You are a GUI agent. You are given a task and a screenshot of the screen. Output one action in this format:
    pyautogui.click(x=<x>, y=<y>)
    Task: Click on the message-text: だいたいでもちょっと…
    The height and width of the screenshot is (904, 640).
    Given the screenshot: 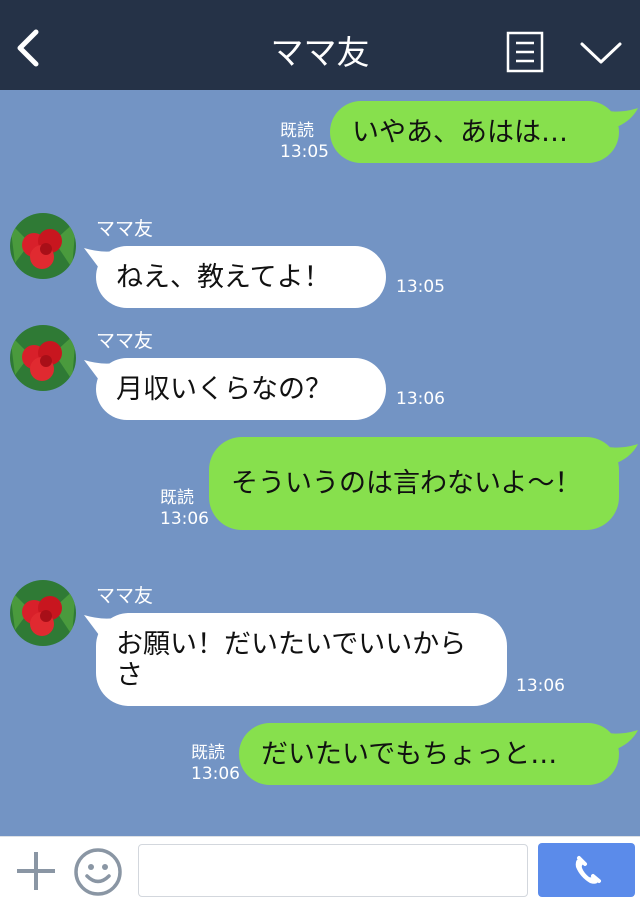 What is the action you would take?
    pyautogui.click(x=409, y=754)
    